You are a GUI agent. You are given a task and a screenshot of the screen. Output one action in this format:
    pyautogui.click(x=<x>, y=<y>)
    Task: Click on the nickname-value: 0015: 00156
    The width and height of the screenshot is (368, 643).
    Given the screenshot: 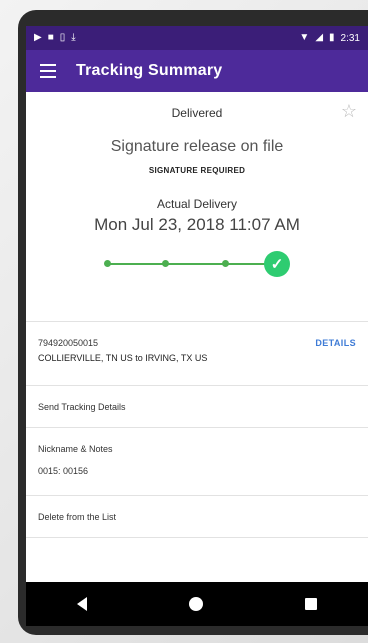 What is the action you would take?
    pyautogui.click(x=63, y=471)
    